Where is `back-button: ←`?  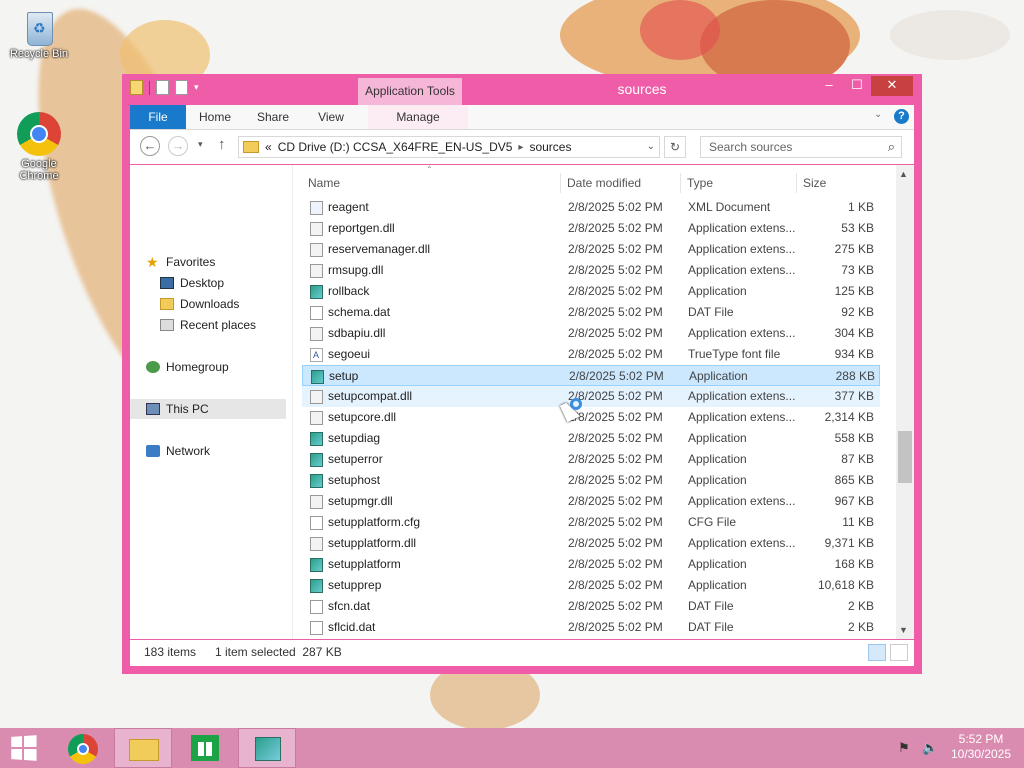
back-button: ← is located at coordinates (150, 146).